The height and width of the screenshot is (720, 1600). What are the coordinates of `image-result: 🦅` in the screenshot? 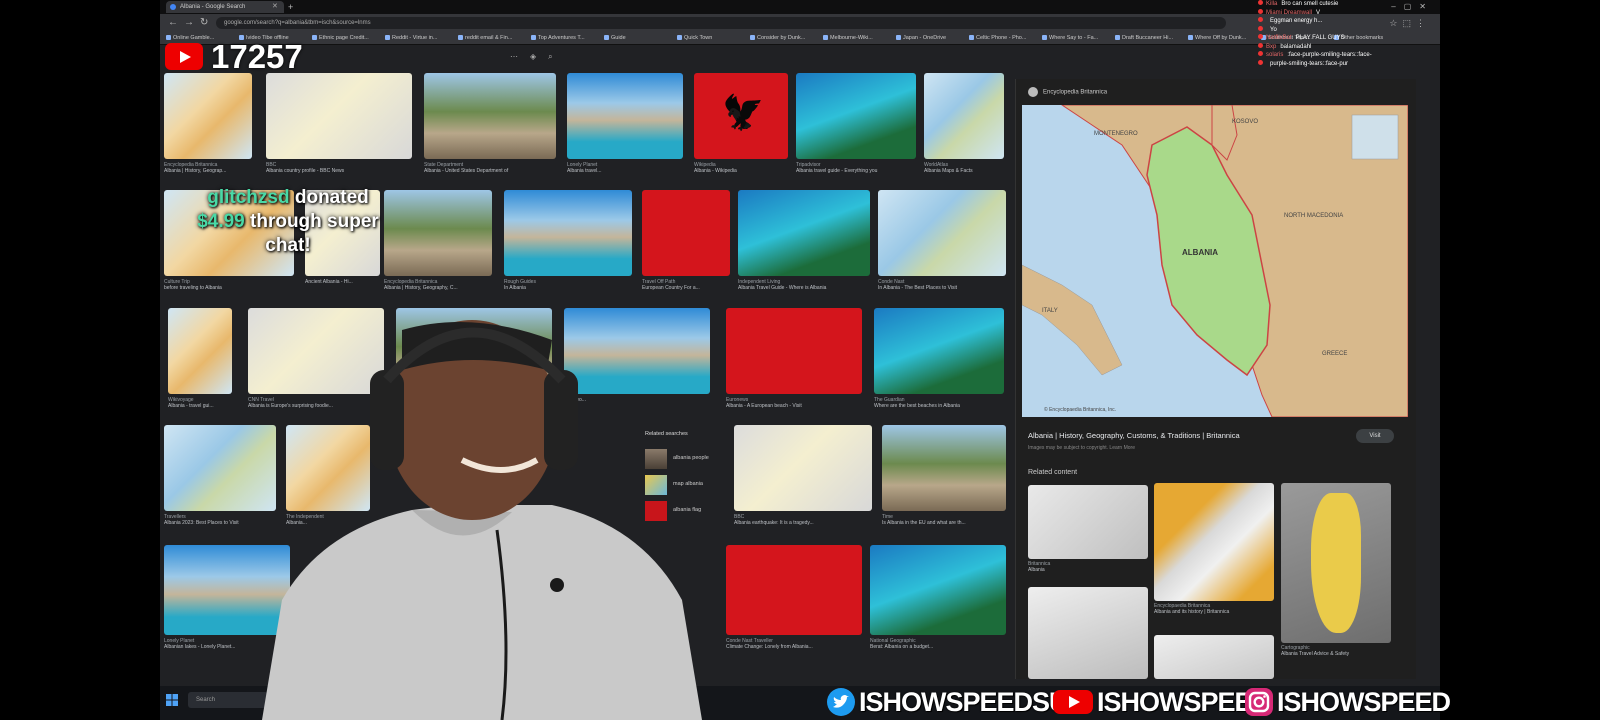 It's located at (741, 116).